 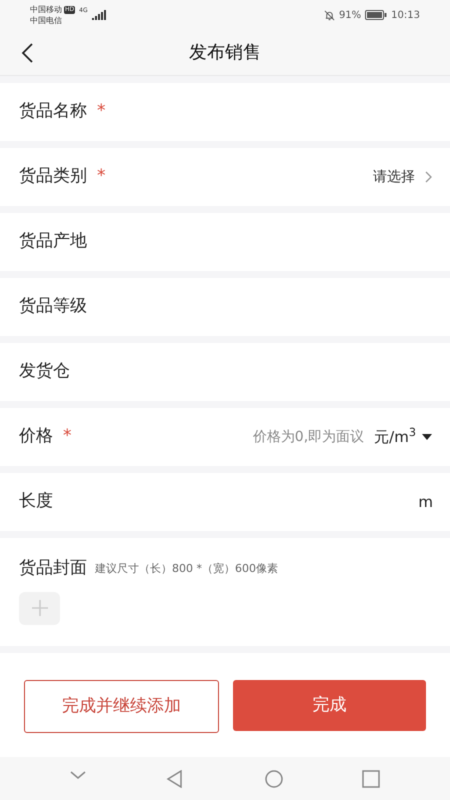 What do you see at coordinates (186, 568) in the screenshot?
I see `size-hint: 建议尺寸（长）800 *（宽）600像素` at bounding box center [186, 568].